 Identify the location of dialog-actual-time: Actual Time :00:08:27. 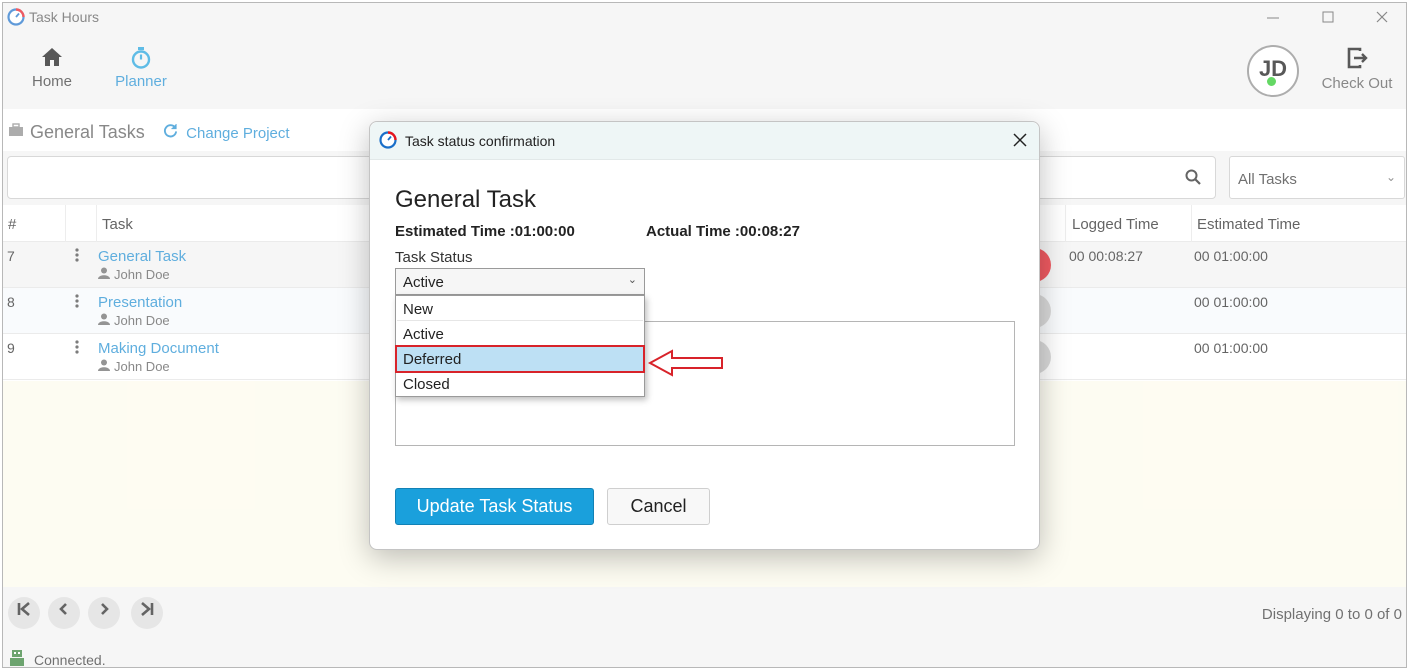
(723, 231).